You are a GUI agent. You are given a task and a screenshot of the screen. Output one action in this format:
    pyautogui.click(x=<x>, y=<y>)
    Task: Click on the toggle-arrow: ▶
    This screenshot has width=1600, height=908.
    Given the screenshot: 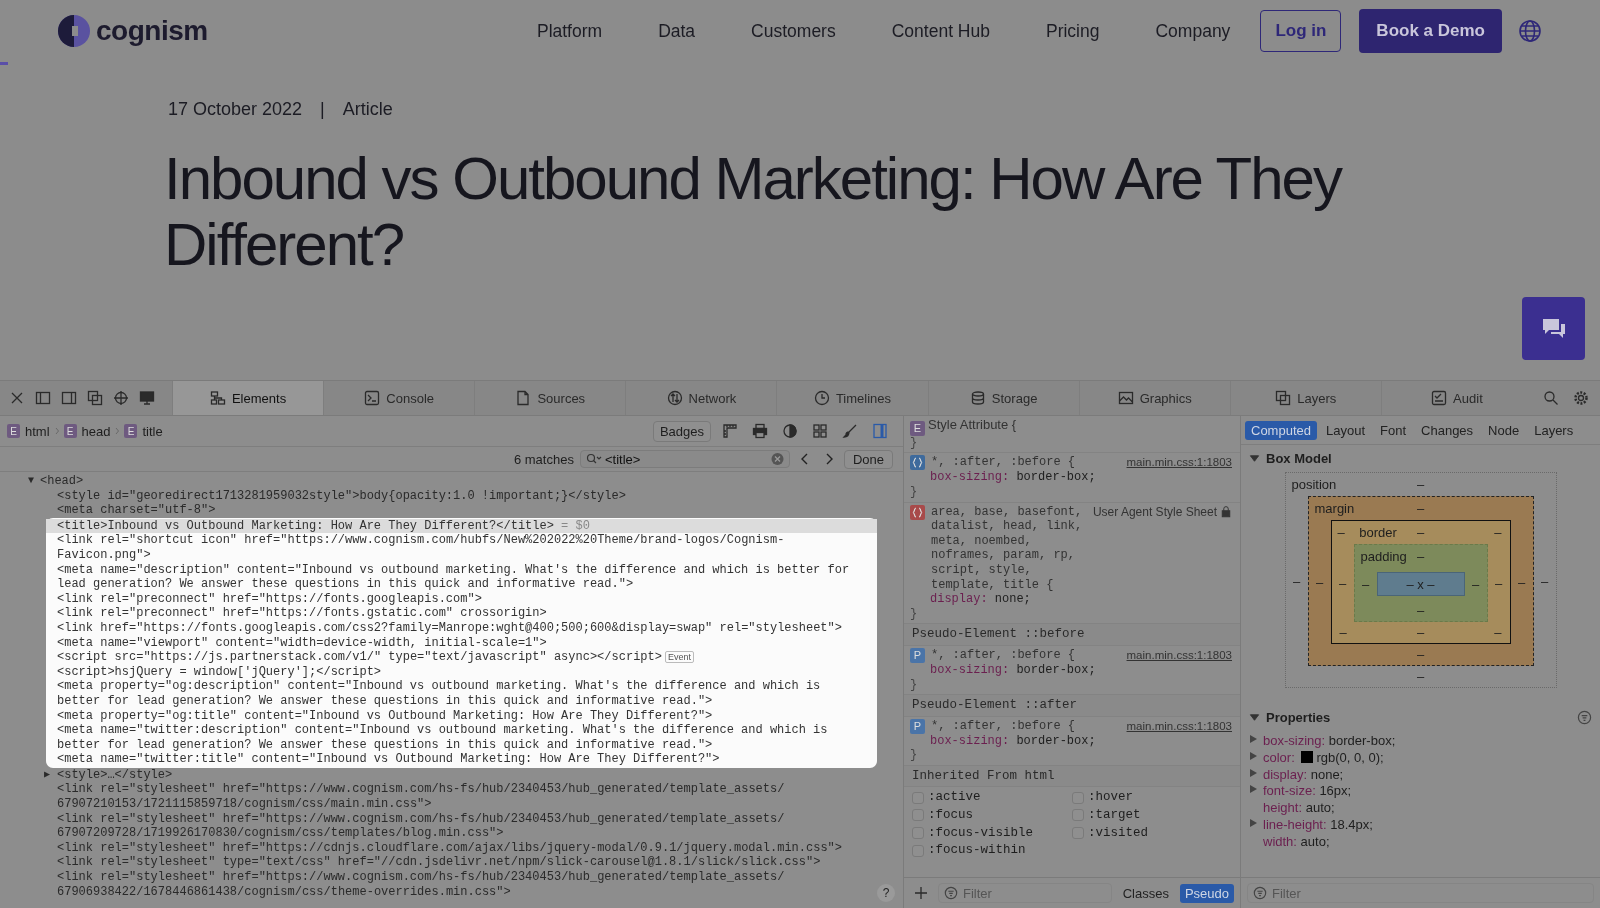 What is the action you would take?
    pyautogui.click(x=47, y=774)
    